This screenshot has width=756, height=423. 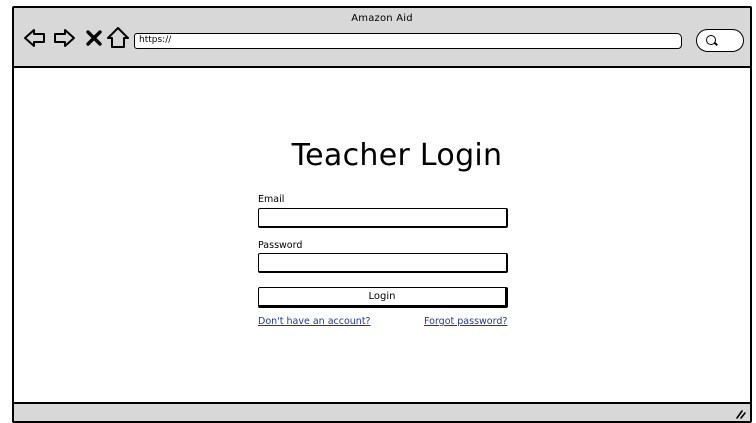 What do you see at coordinates (118, 38) in the screenshot?
I see `home-icon` at bounding box center [118, 38].